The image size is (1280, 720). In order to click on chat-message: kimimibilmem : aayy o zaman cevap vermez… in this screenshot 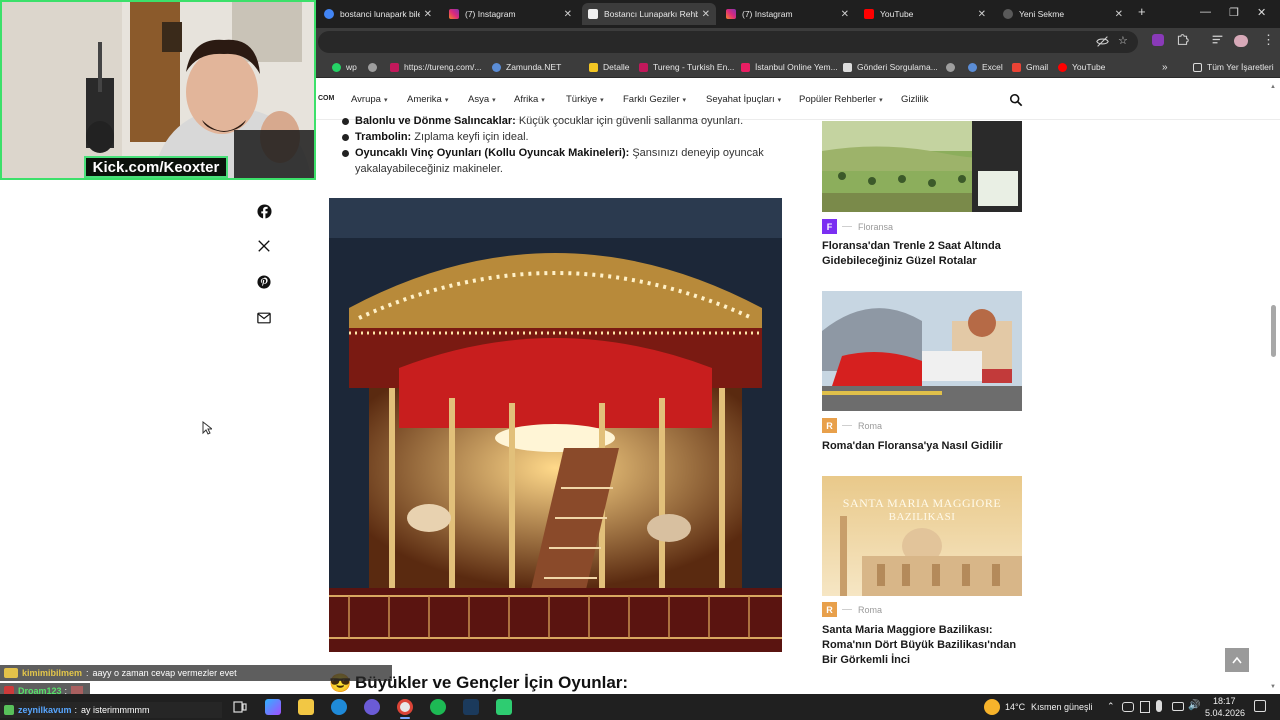, I will do `click(196, 673)`.